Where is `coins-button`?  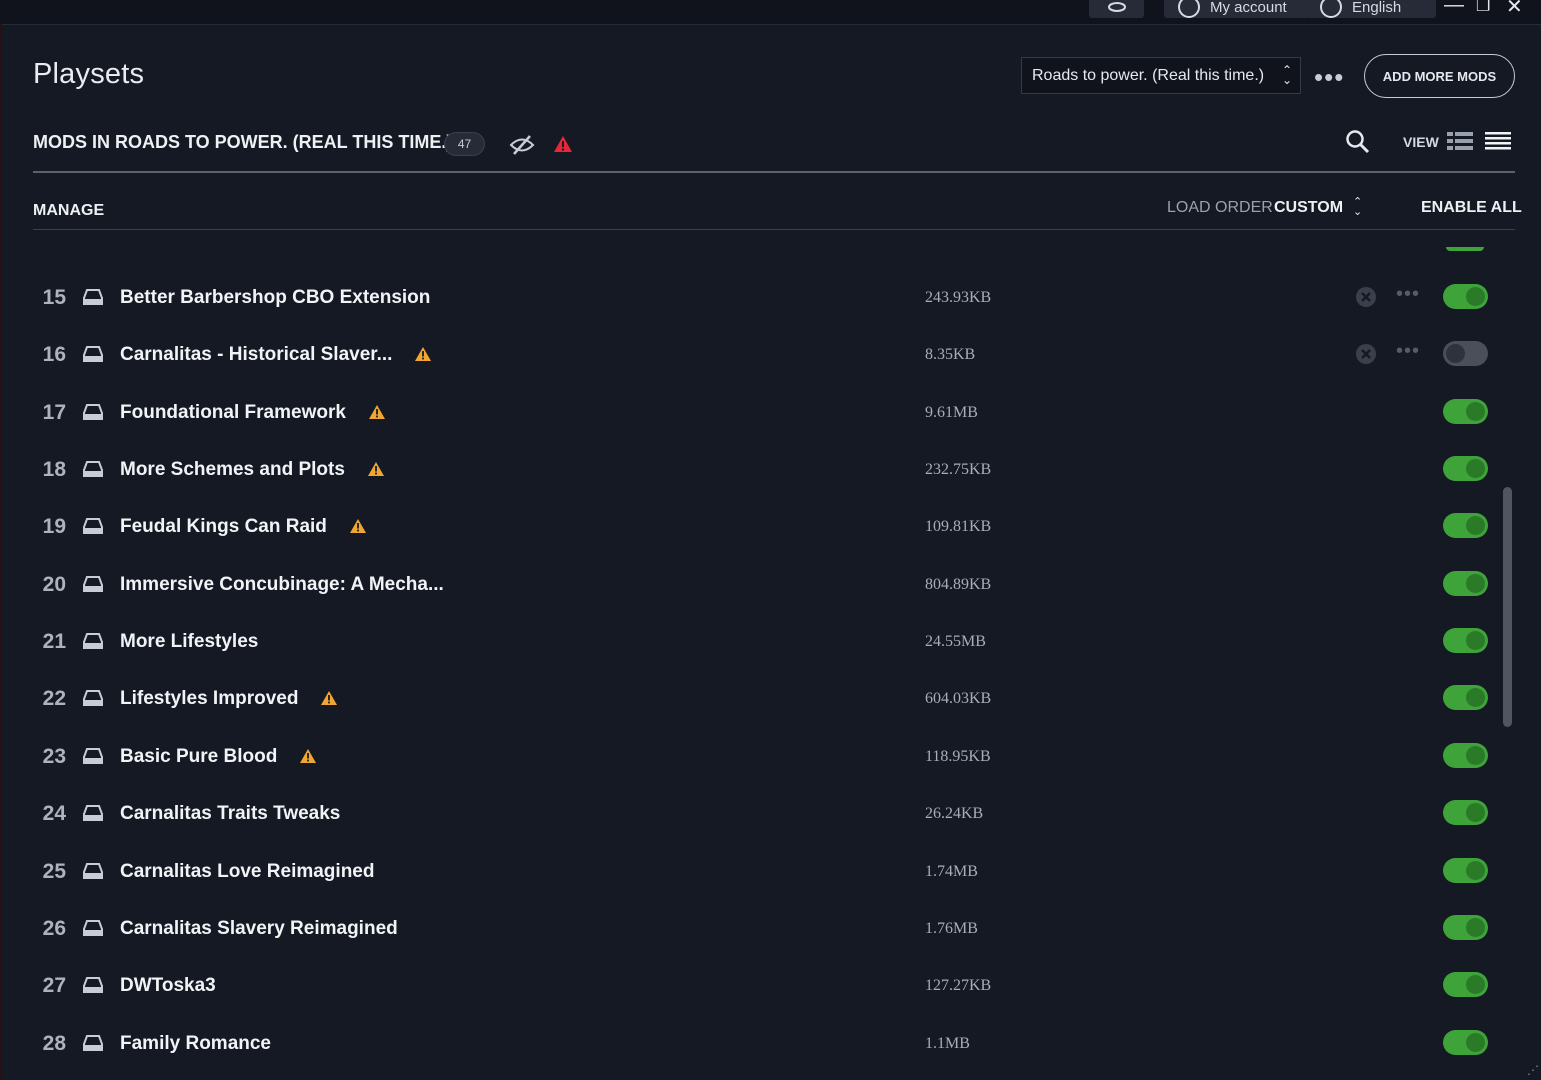 coins-button is located at coordinates (1116, 9).